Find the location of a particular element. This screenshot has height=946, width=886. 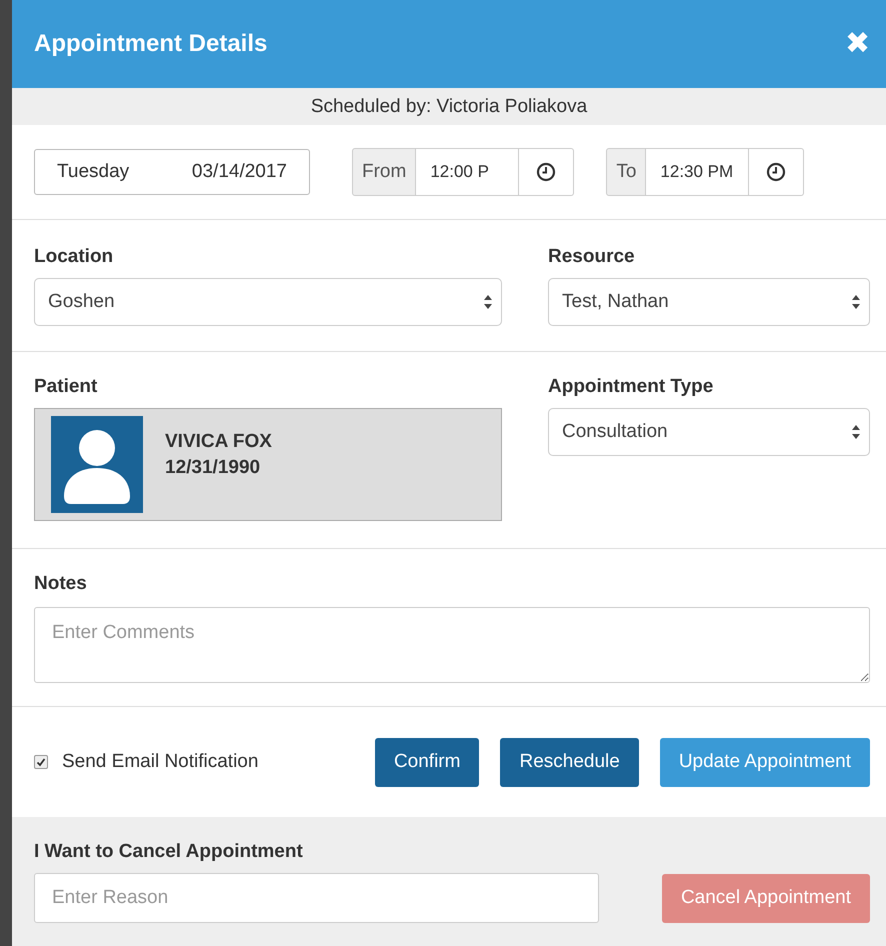

field-label: I Want to Cancel Appointment is located at coordinates (169, 852).